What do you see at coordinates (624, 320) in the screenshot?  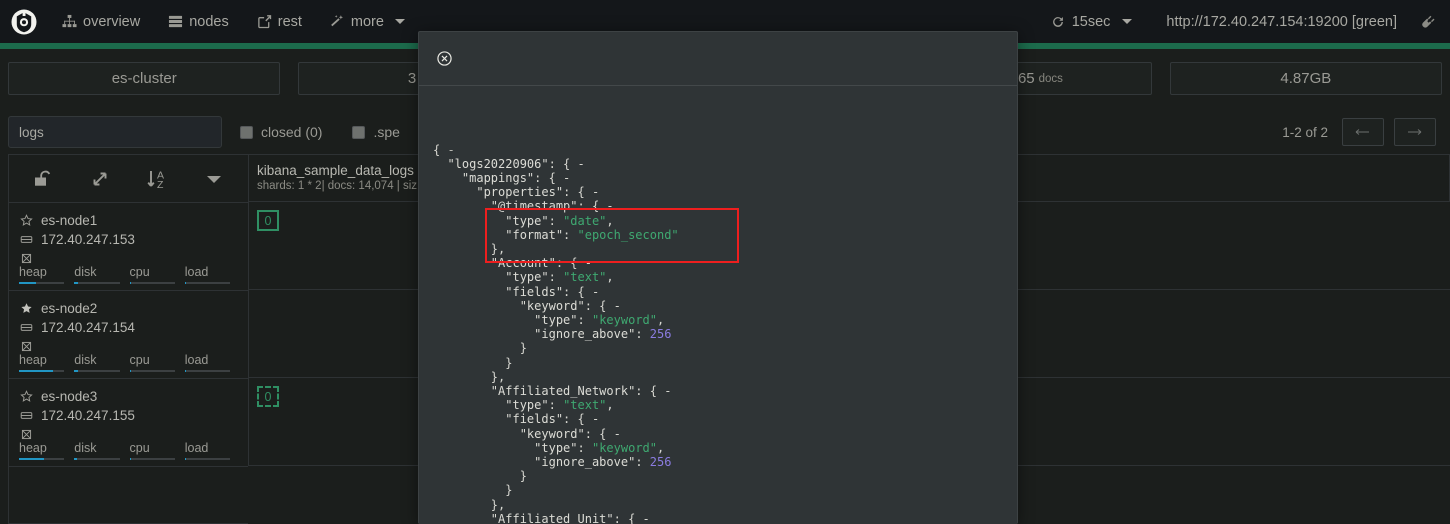 I see `json-token: "keyword"` at bounding box center [624, 320].